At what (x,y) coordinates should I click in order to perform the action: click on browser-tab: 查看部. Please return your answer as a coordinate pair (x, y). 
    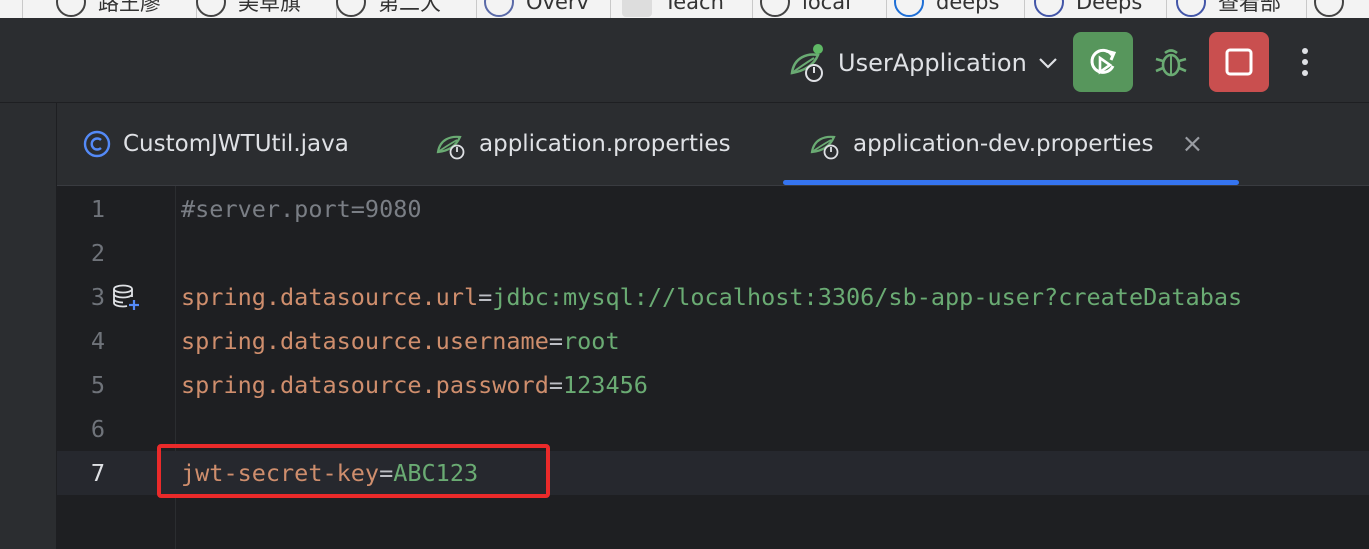
    Looking at the image, I should click on (1241, 9).